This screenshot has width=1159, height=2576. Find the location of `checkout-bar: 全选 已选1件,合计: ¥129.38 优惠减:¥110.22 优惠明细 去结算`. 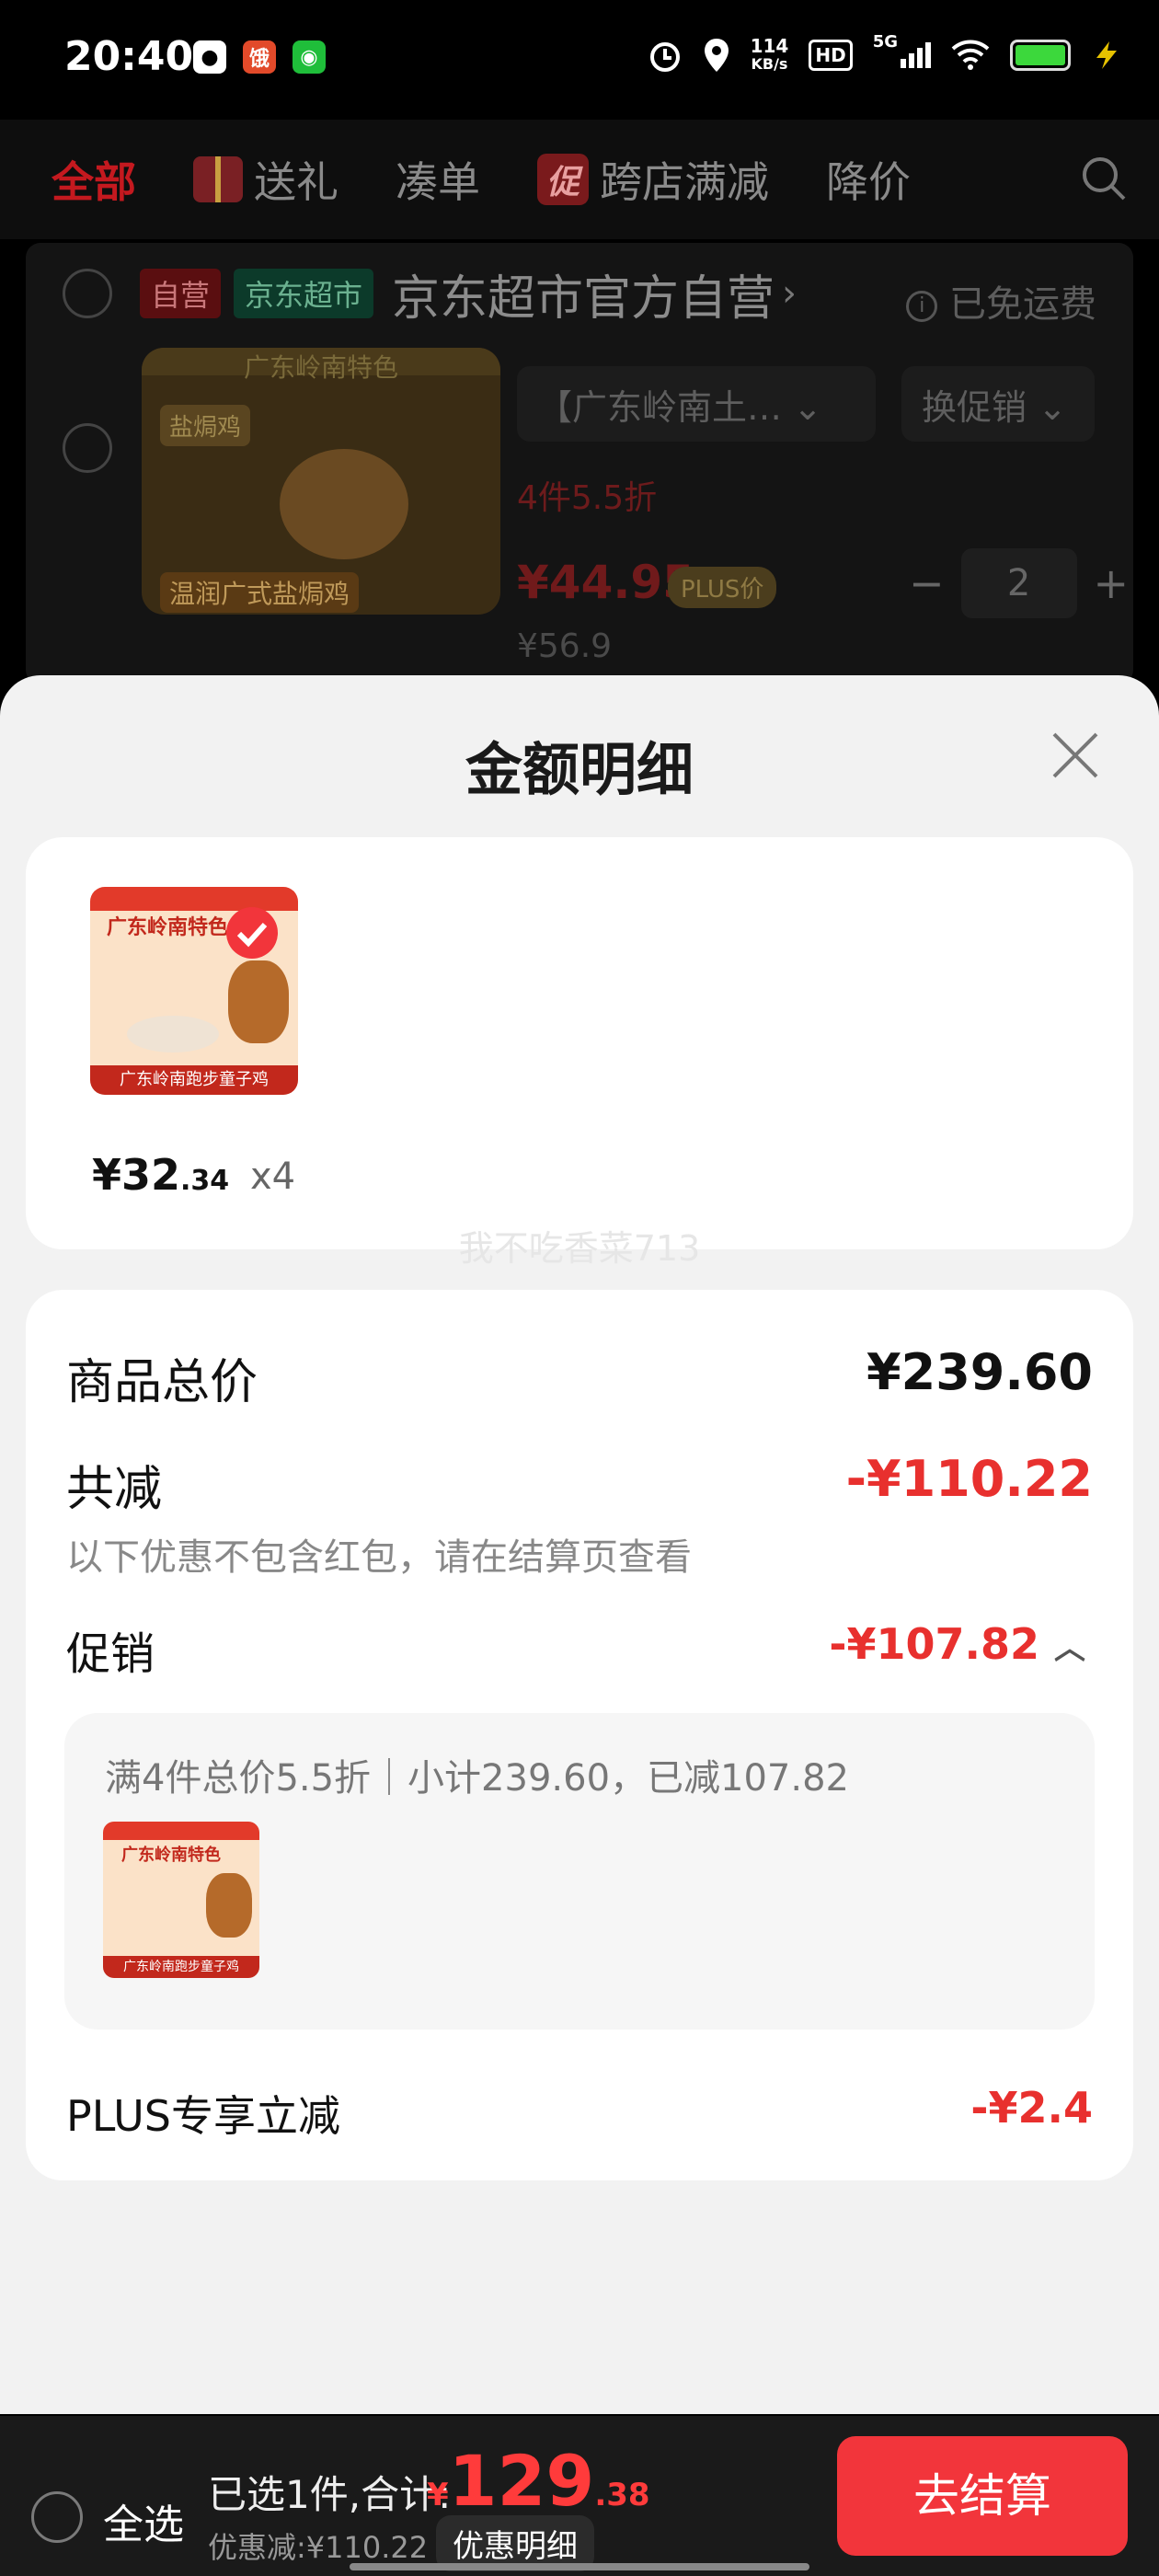

checkout-bar: 全选 已选1件,合计: ¥129.38 优惠减:¥110.22 优惠明细 去结算 is located at coordinates (579, 2496).